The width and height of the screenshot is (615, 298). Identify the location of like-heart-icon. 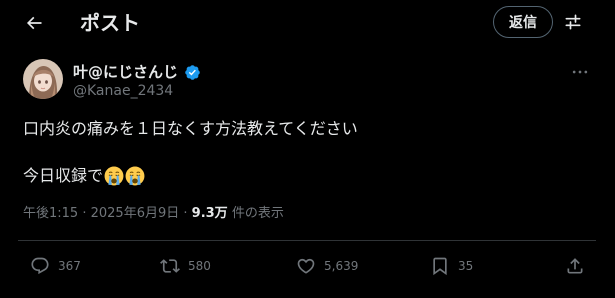
(306, 266).